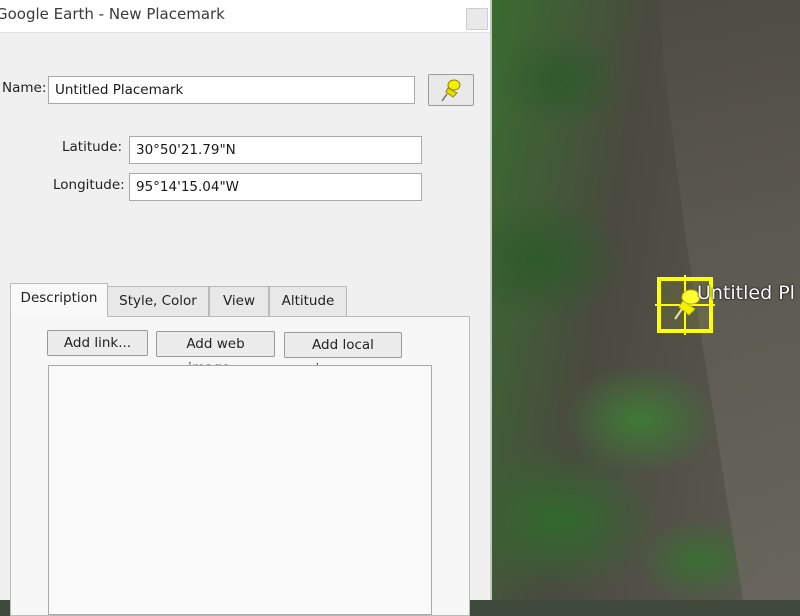  I want to click on placemark-map-label: Untitled Pl, so click(746, 293).